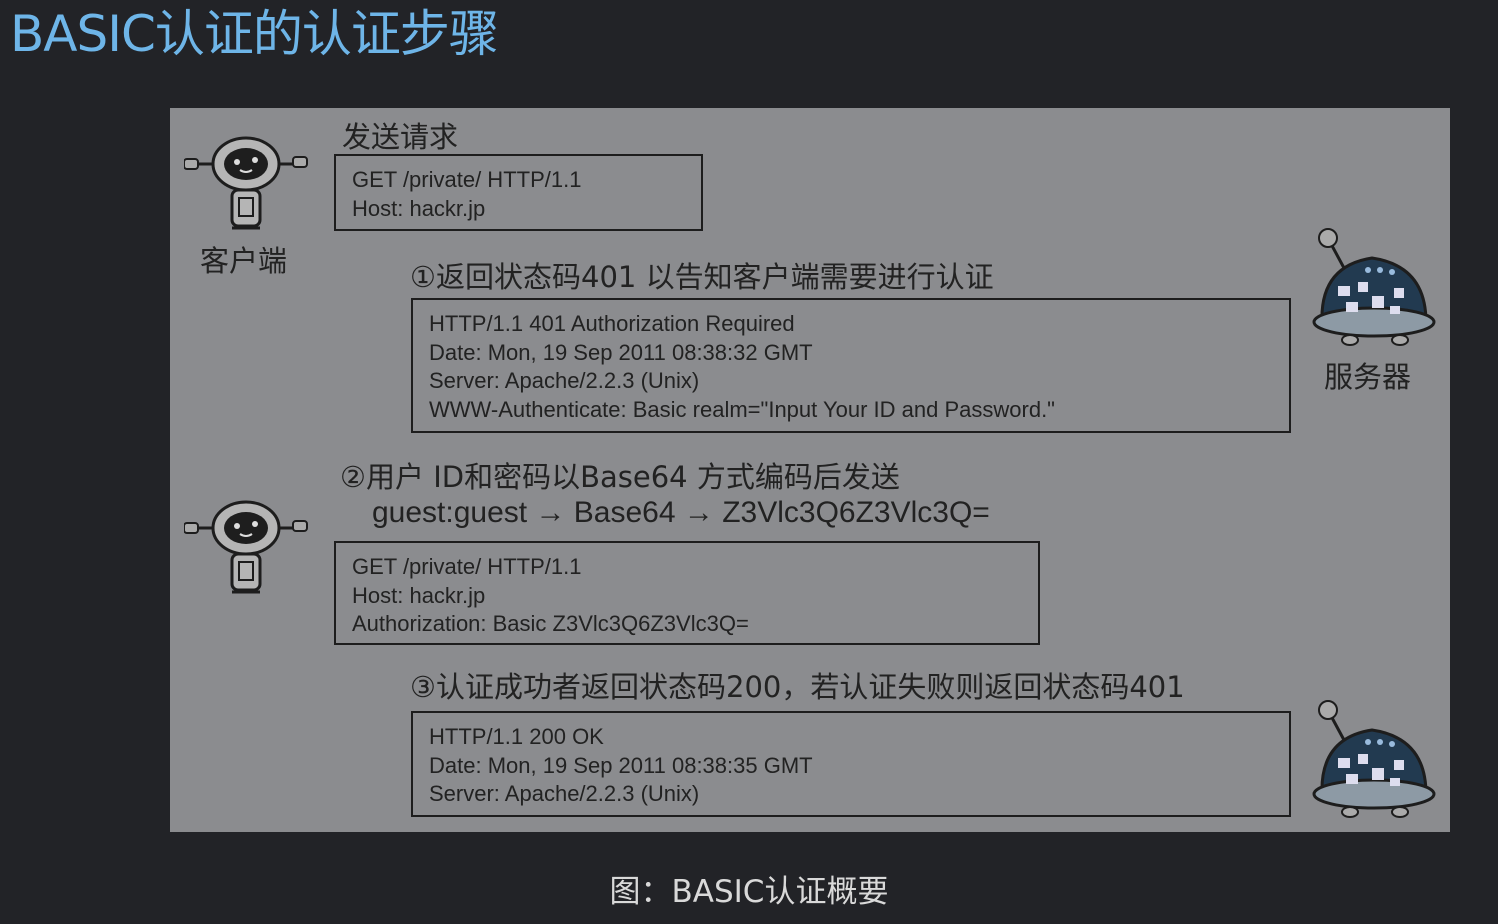  I want to click on request-box-1: GET /private/ HTTP/1.1 Host: hackr.jp, so click(518, 192).